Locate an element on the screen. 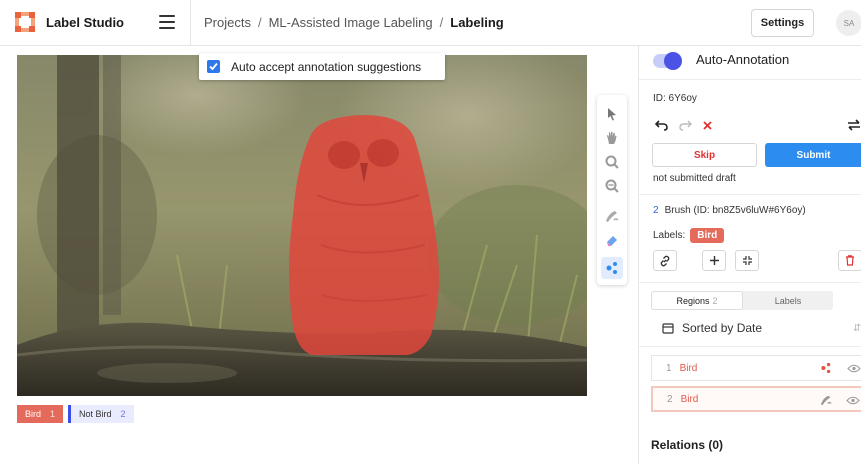  label-hotkey: 1 is located at coordinates (53, 414).